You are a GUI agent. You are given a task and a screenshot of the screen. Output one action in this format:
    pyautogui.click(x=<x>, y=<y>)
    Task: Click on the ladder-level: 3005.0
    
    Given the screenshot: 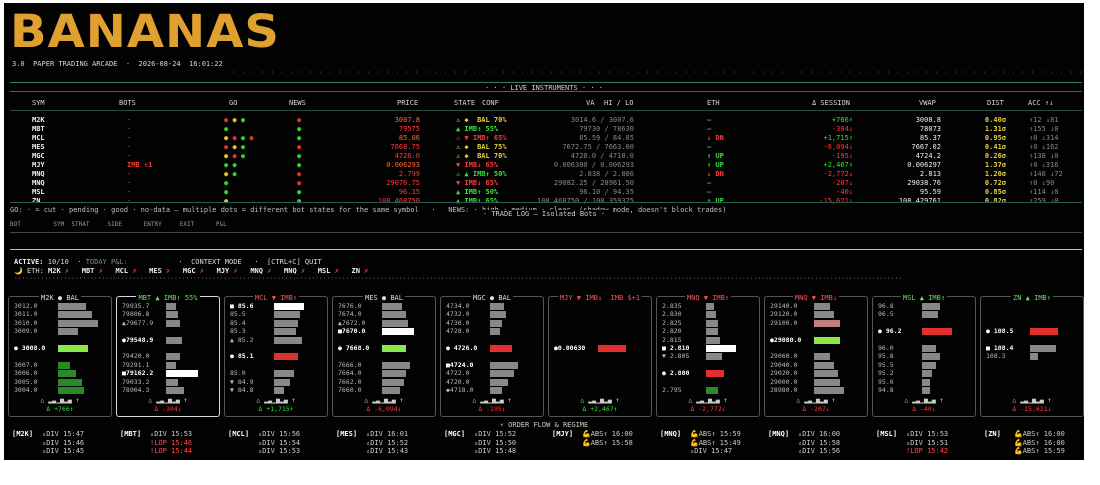 What is the action you would take?
    pyautogui.click(x=62, y=382)
    